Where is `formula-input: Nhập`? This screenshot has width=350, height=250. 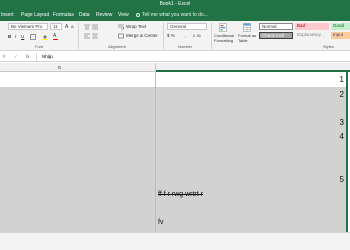 formula-input: Nhập is located at coordinates (47, 57).